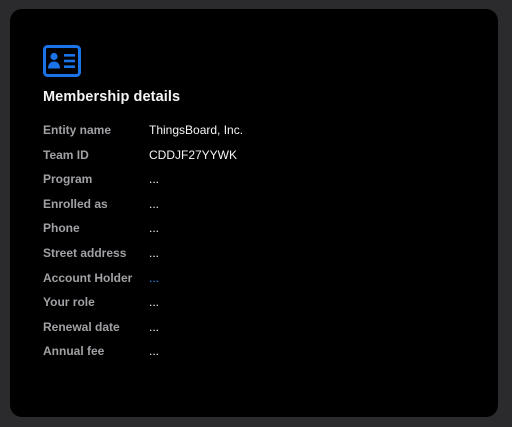 Image resolution: width=512 pixels, height=427 pixels. Describe the element at coordinates (66, 154) in the screenshot. I see `detail-label: Team ID` at that location.